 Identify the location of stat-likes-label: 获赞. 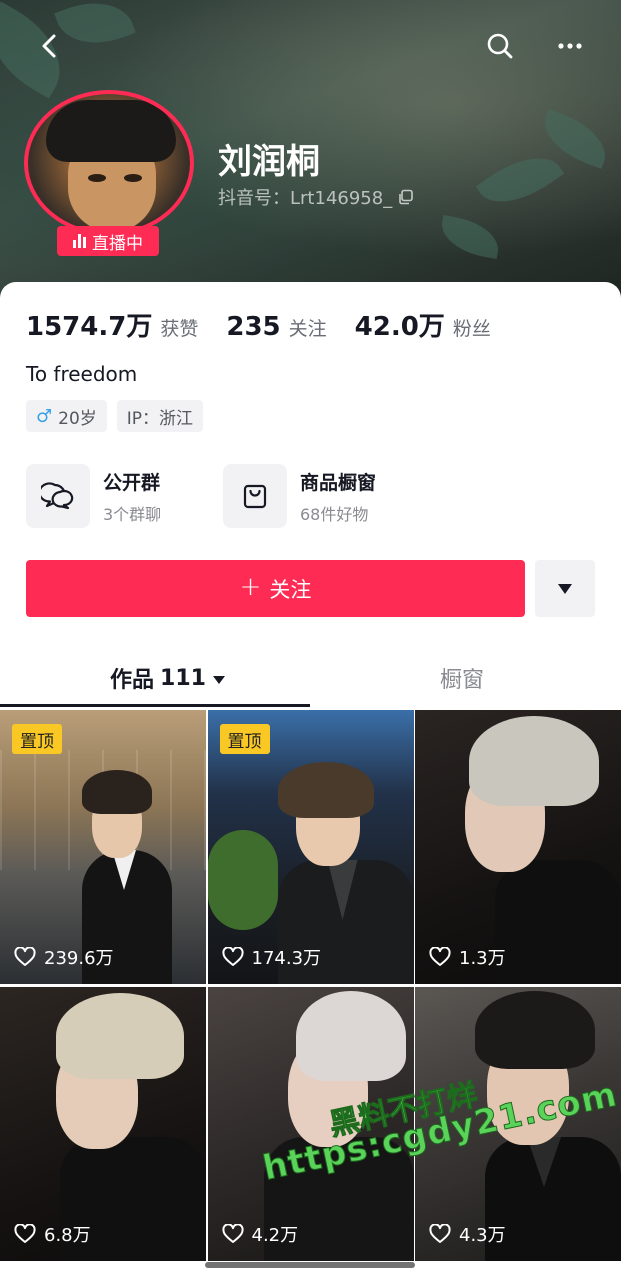
(179, 329).